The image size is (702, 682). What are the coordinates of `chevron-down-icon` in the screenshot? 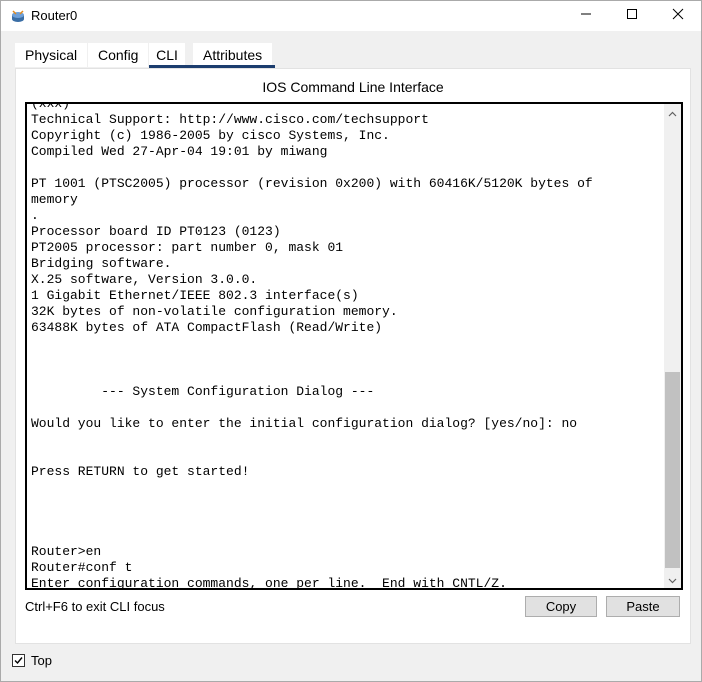 It's located at (672, 580).